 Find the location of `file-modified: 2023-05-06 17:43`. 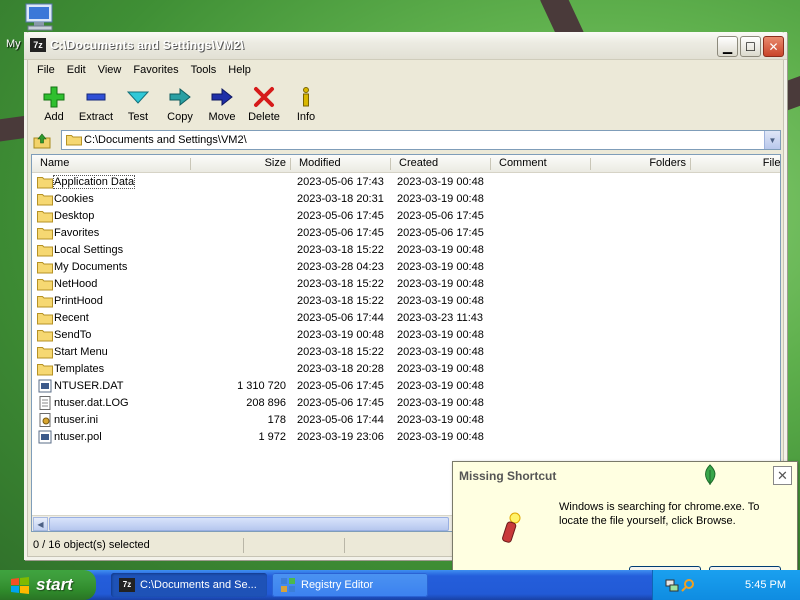

file-modified: 2023-05-06 17:43 is located at coordinates (340, 182).